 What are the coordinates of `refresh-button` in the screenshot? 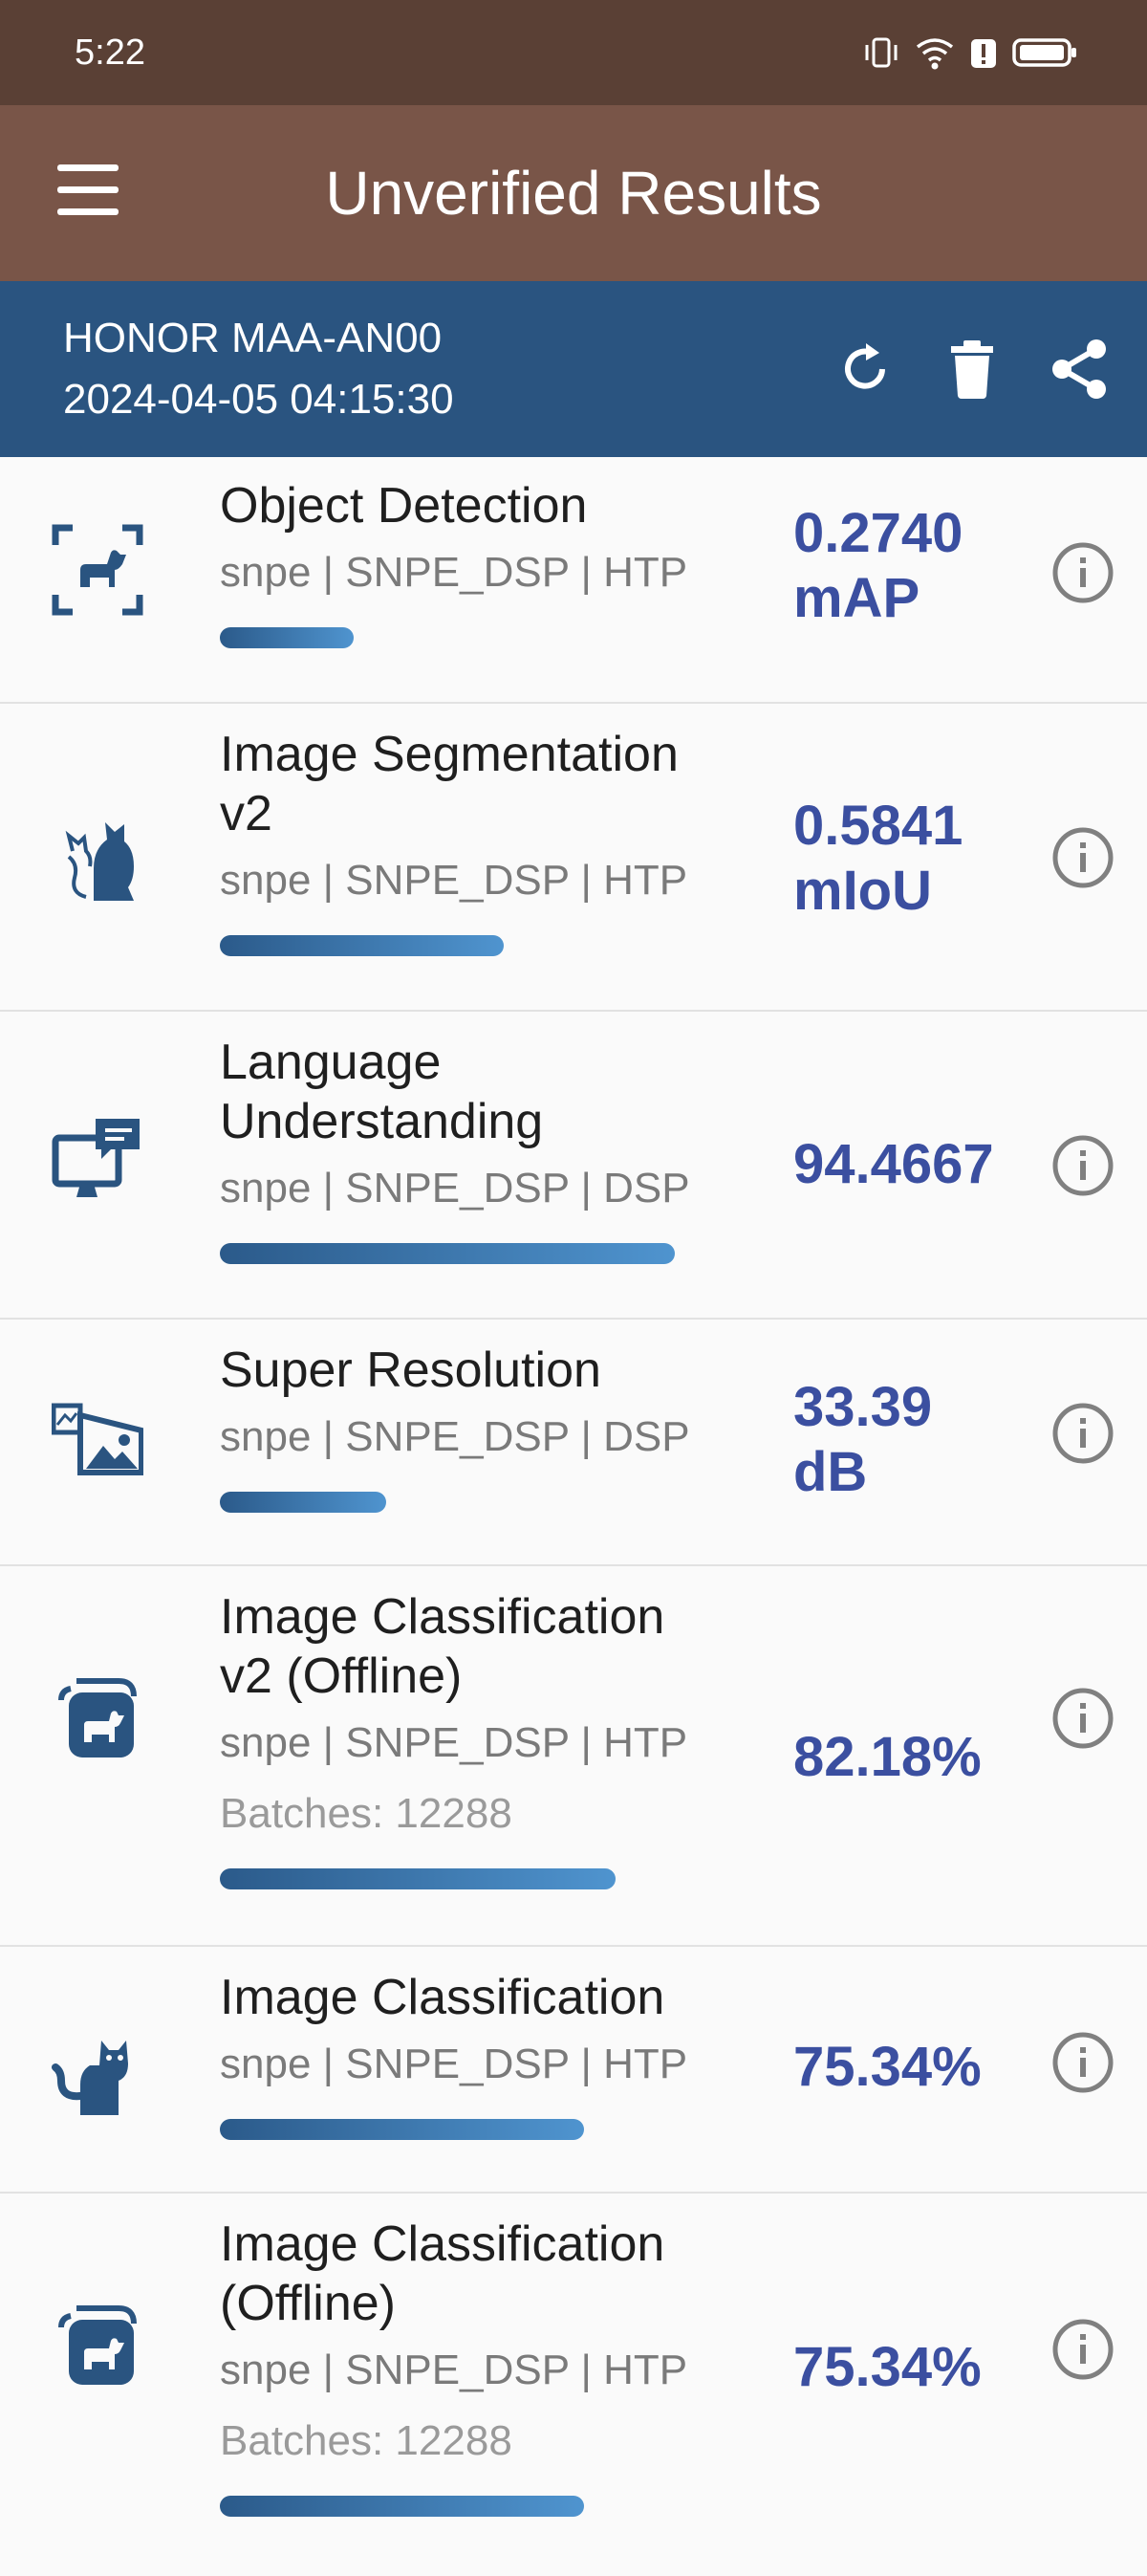 It's located at (865, 369).